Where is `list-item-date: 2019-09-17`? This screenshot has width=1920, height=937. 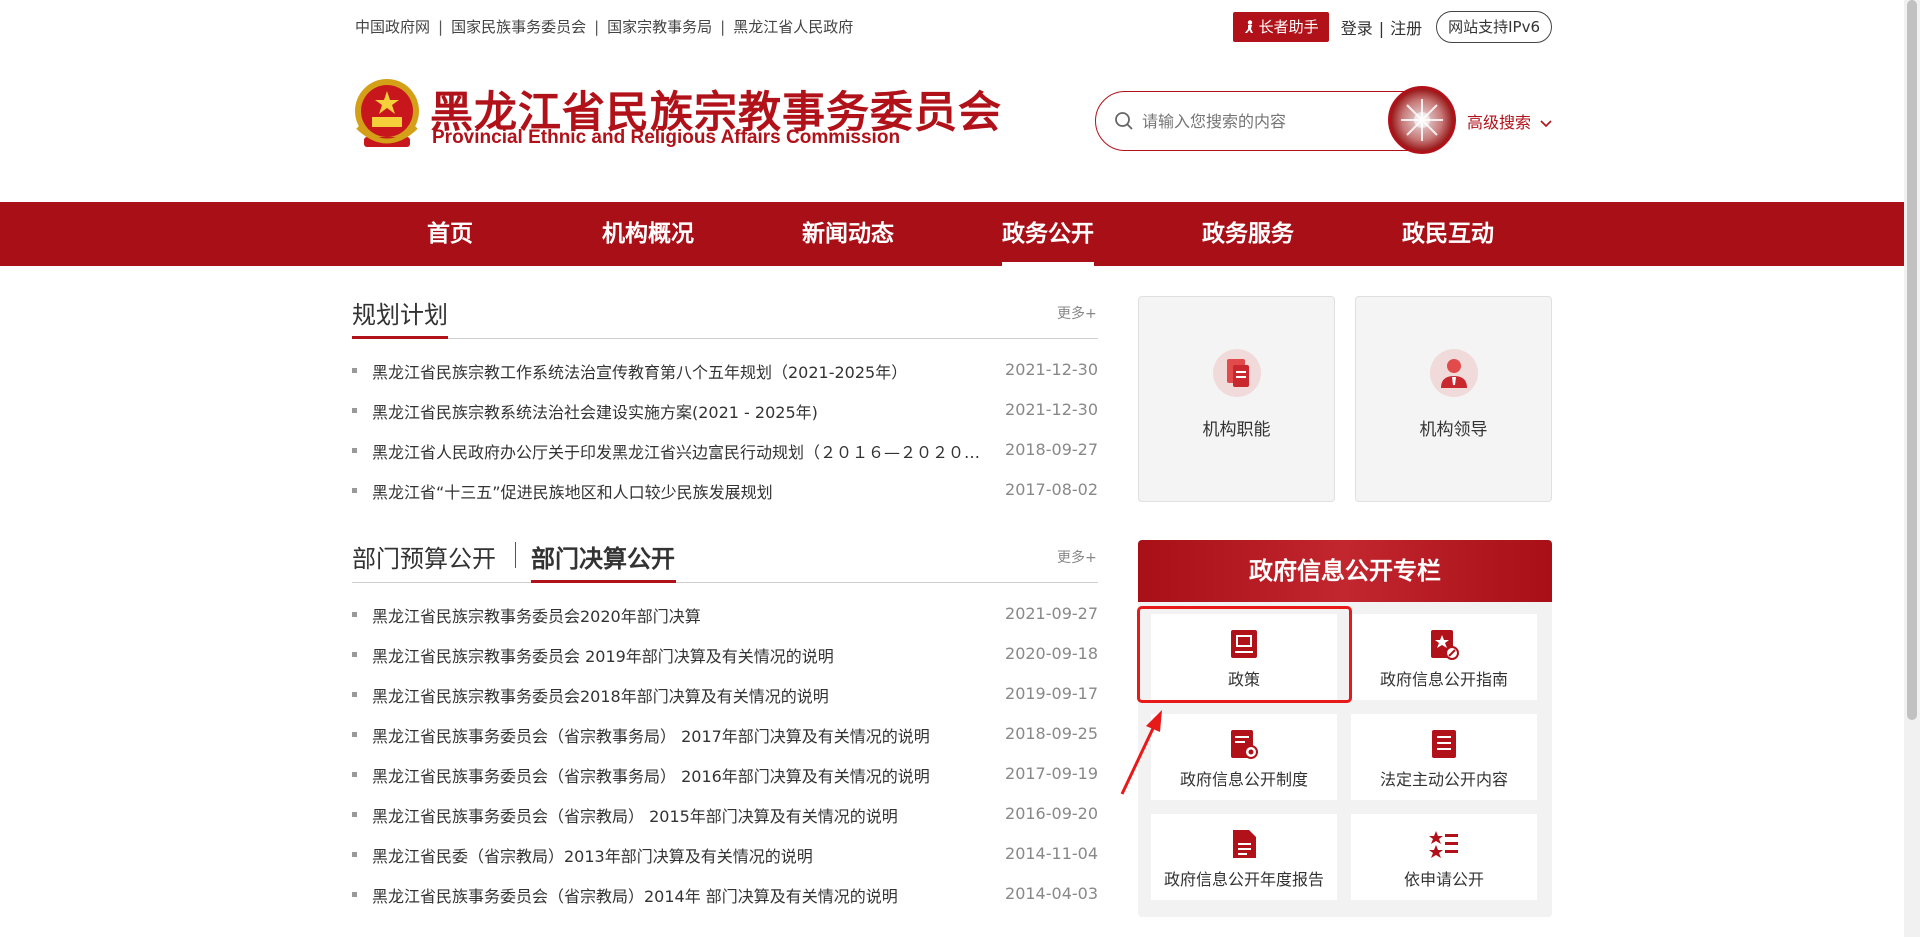
list-item-date: 2019-09-17 is located at coordinates (1051, 693).